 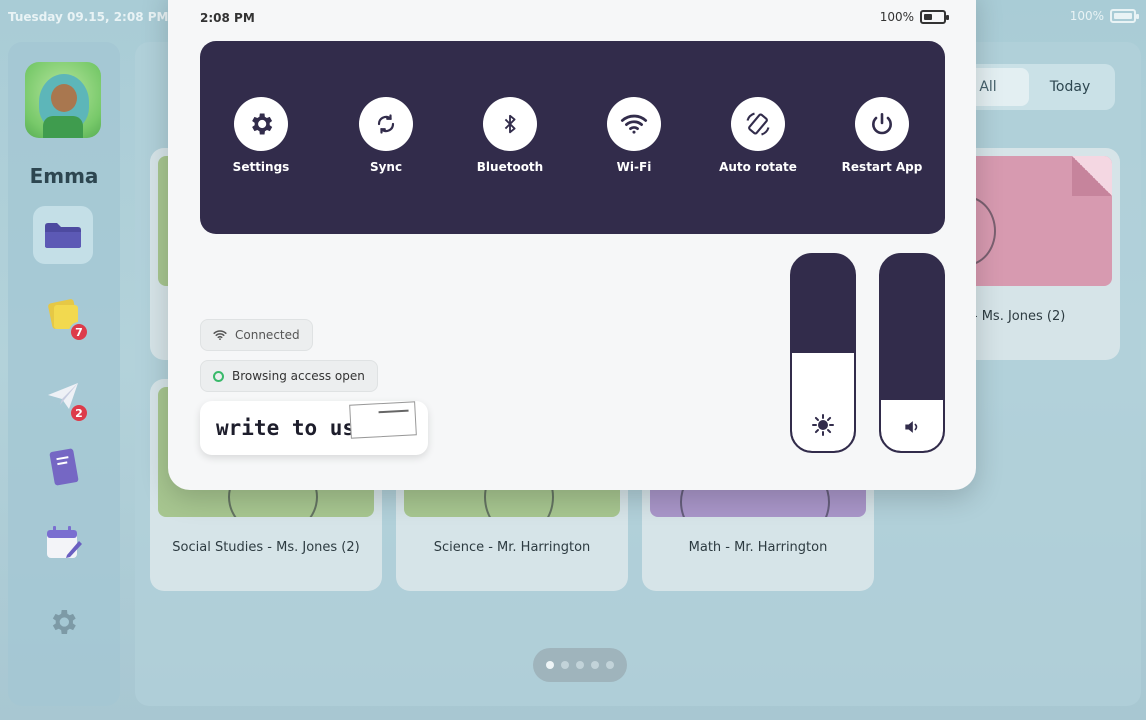 I want to click on calendar-icon, so click(x=64, y=542).